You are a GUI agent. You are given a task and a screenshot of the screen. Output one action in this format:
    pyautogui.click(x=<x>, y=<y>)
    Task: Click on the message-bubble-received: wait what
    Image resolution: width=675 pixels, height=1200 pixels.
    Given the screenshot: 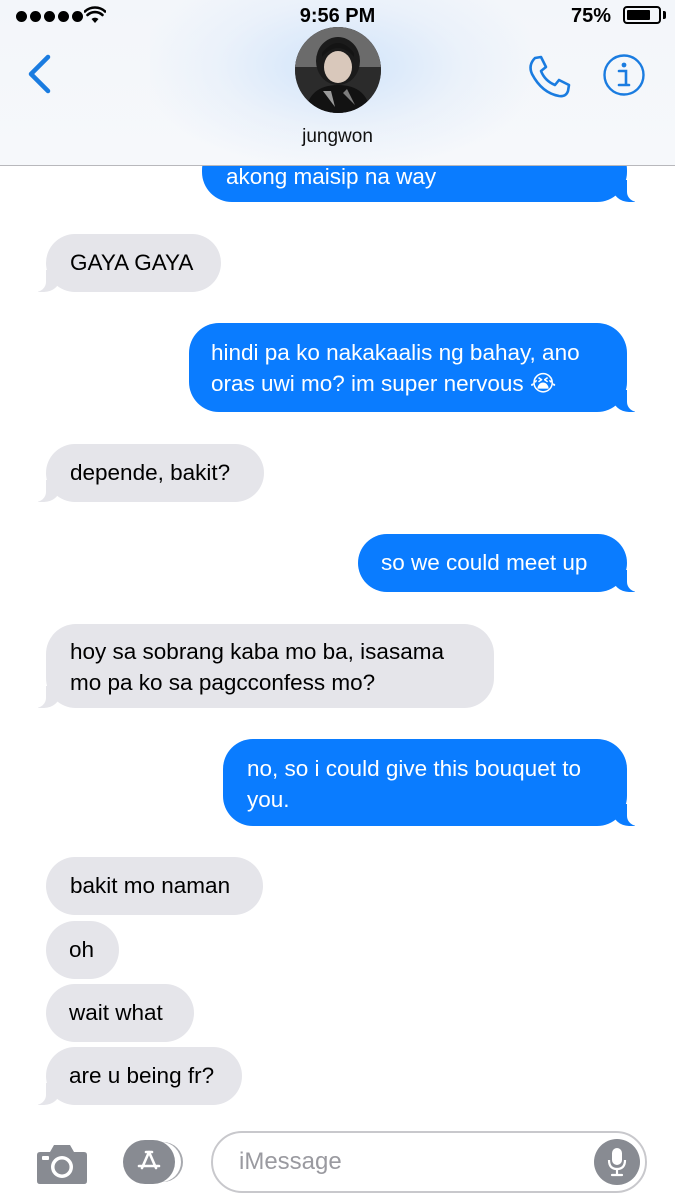 What is the action you would take?
    pyautogui.click(x=120, y=1013)
    